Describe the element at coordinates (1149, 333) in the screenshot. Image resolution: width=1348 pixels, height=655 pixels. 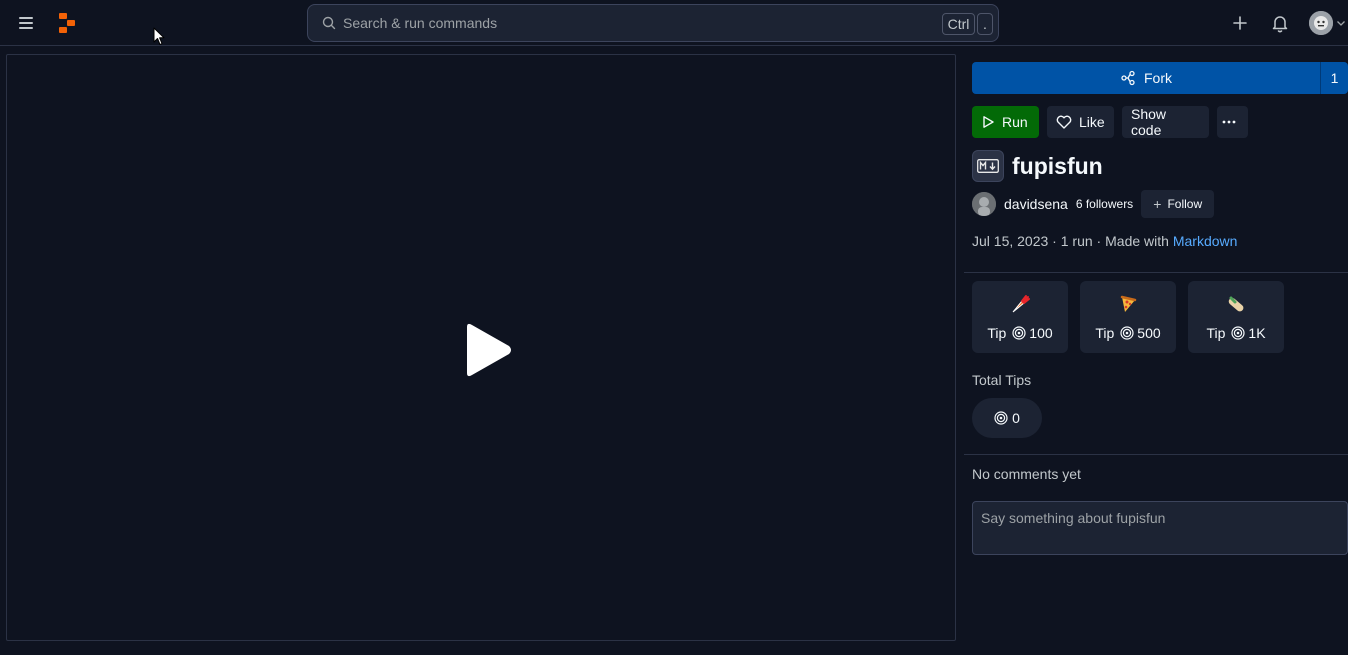
I see `tip-amount: 500` at that location.